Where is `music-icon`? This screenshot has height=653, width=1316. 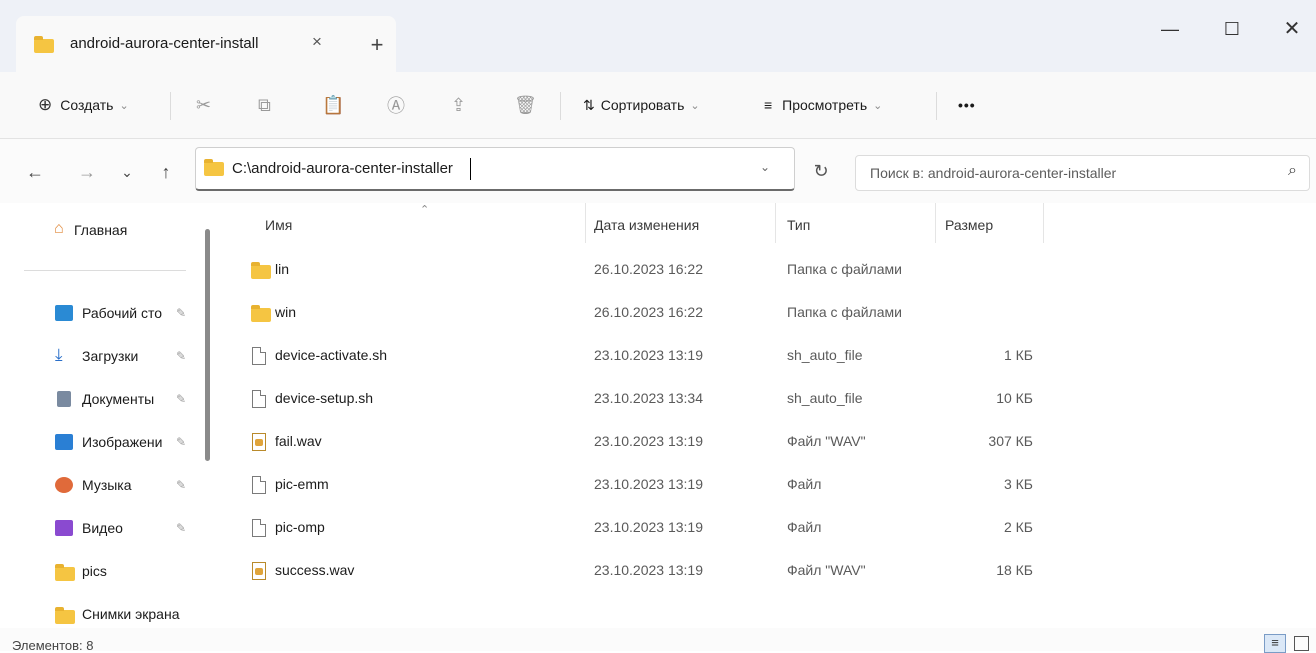
music-icon is located at coordinates (64, 485).